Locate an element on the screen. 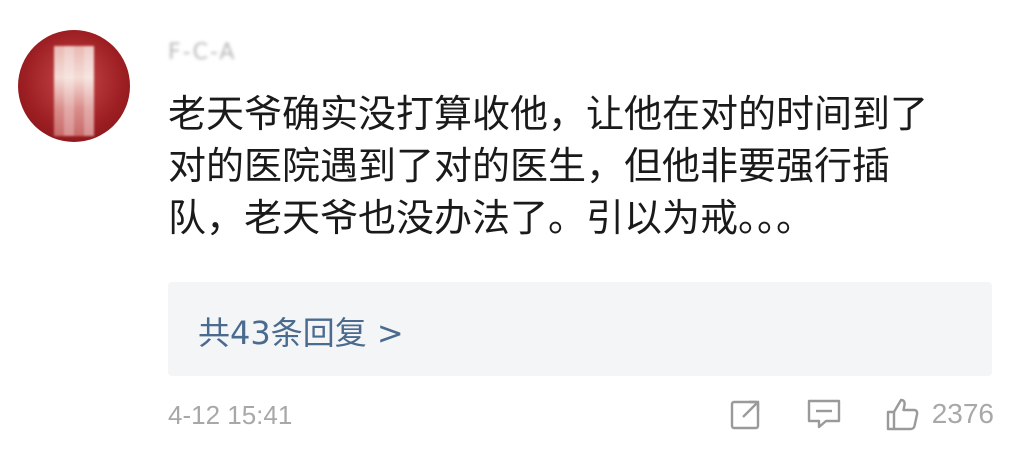 Image resolution: width=1014 pixels, height=458 pixels. thumbs-up-icon is located at coordinates (902, 414).